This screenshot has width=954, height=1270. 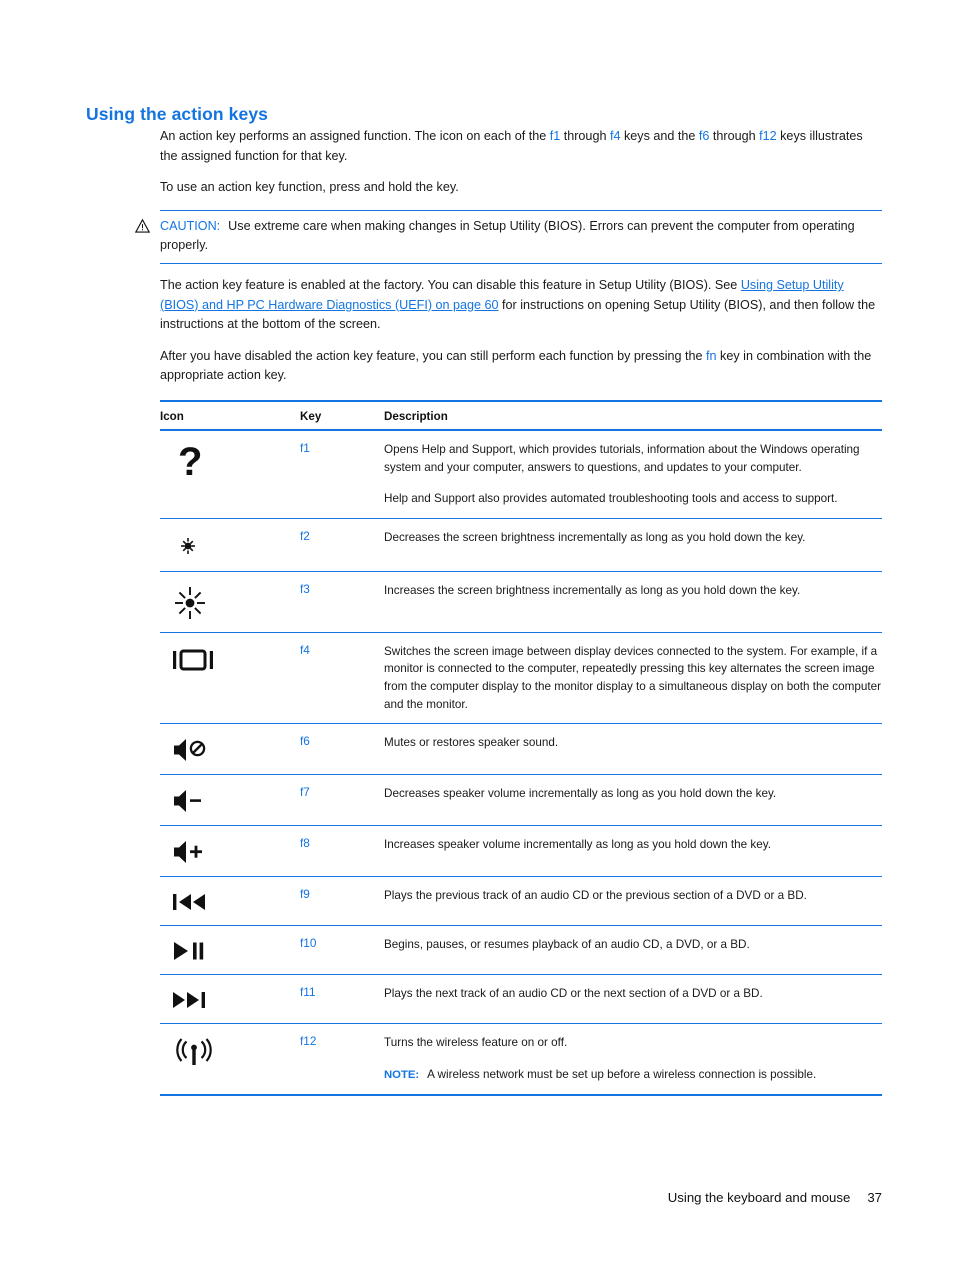 I want to click on previous-track-icon, so click(x=230, y=901).